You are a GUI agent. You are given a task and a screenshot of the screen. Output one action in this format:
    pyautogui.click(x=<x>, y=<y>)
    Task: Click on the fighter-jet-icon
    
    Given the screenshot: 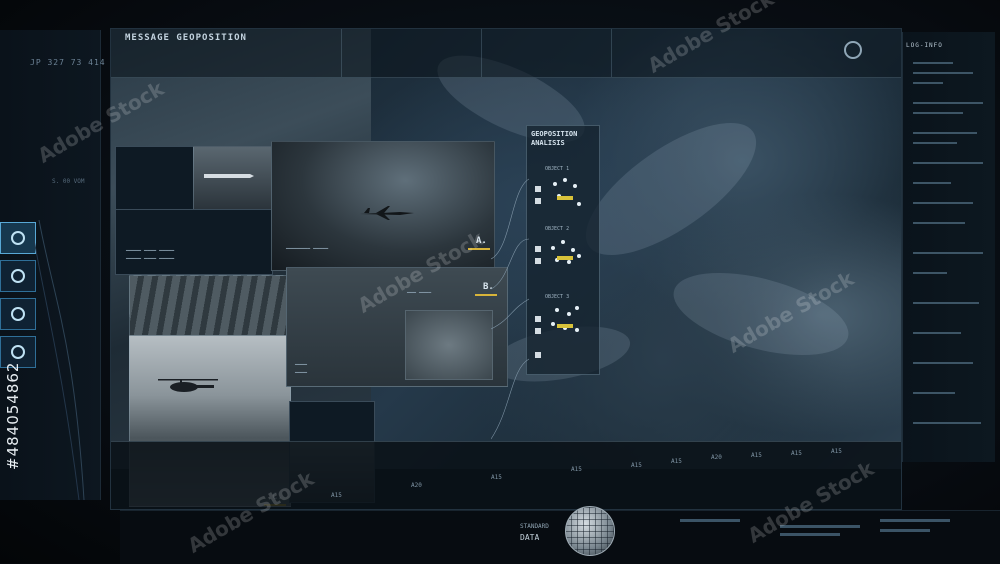 What is the action you would take?
    pyautogui.click(x=387, y=213)
    